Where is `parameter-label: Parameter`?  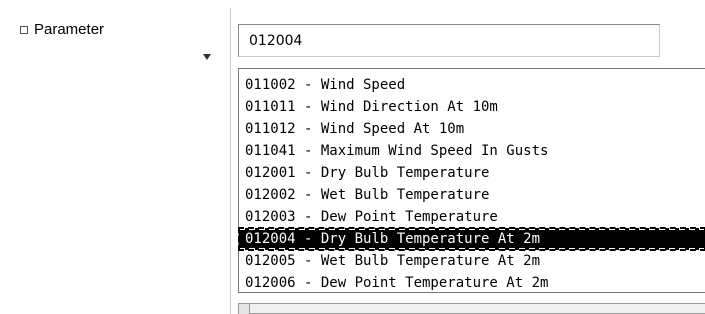 parameter-label: Parameter is located at coordinates (69, 29).